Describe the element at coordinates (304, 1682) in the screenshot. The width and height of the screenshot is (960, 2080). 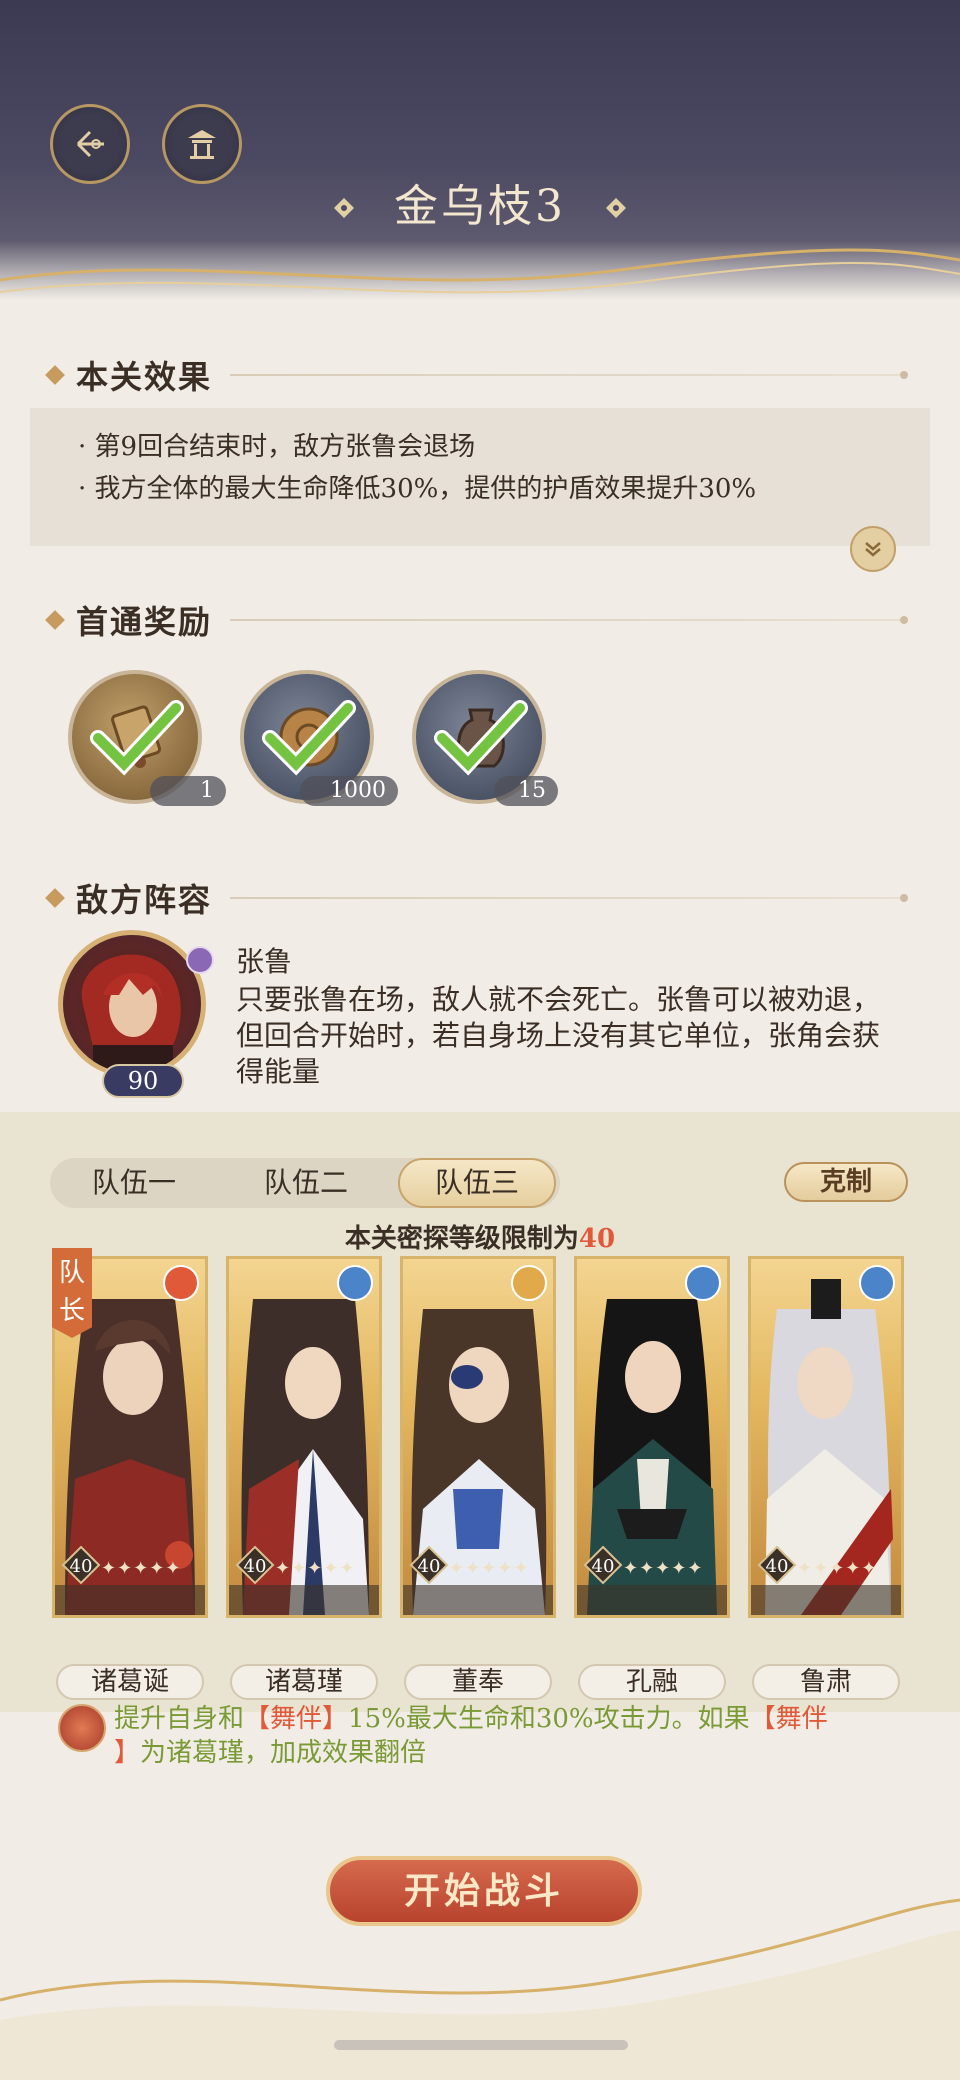
I see `member-name-2: 诸葛瑾` at that location.